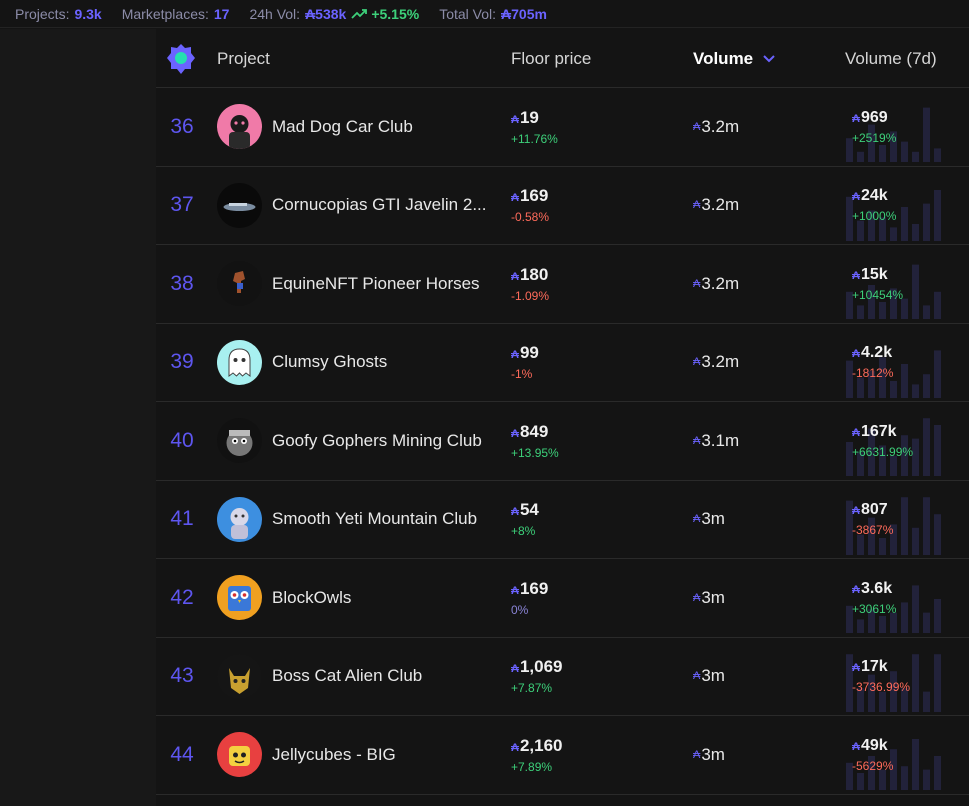 This screenshot has width=969, height=806. Describe the element at coordinates (383, 284) in the screenshot. I see `project-name-link: EquineNFT Pioneer Horses` at that location.